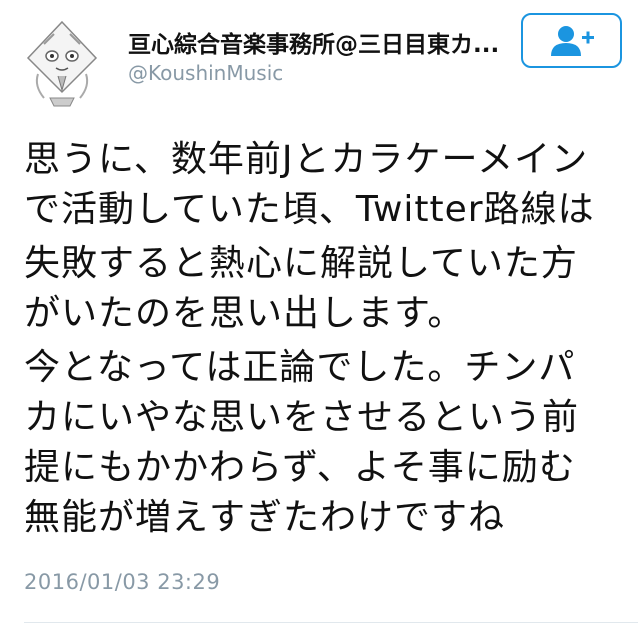  What do you see at coordinates (244, 313) in the screenshot?
I see `tweet-line: がいたのを思い出します。` at bounding box center [244, 313].